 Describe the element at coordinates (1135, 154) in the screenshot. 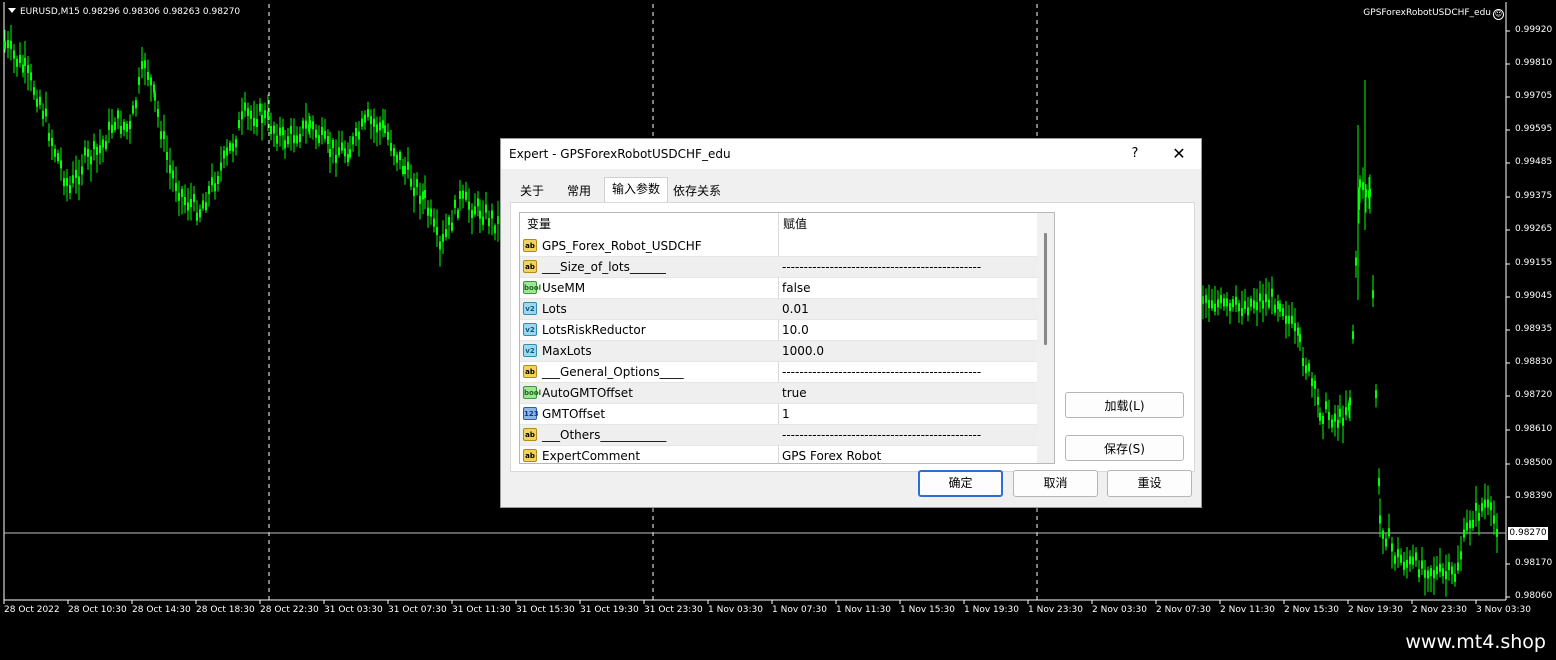

I see `help-button: ?` at that location.